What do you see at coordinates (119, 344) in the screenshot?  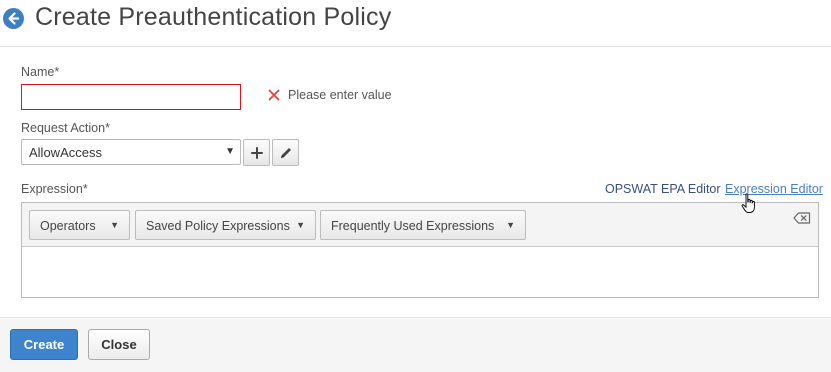 I see `close-button: Close` at bounding box center [119, 344].